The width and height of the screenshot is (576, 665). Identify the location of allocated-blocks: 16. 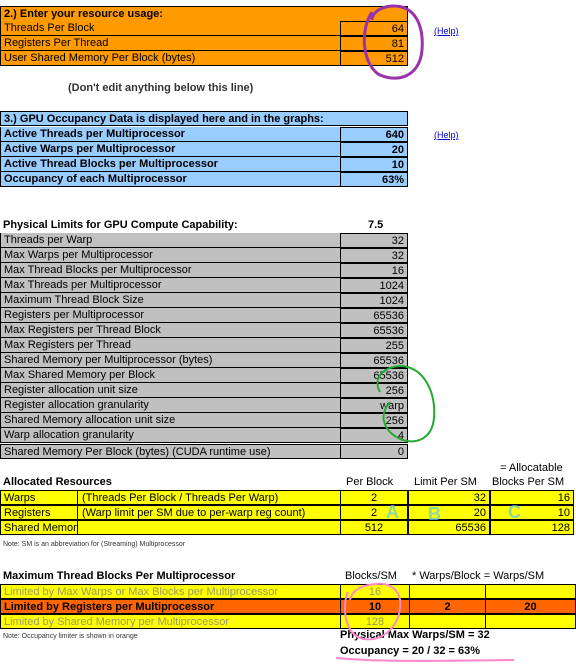
(532, 497).